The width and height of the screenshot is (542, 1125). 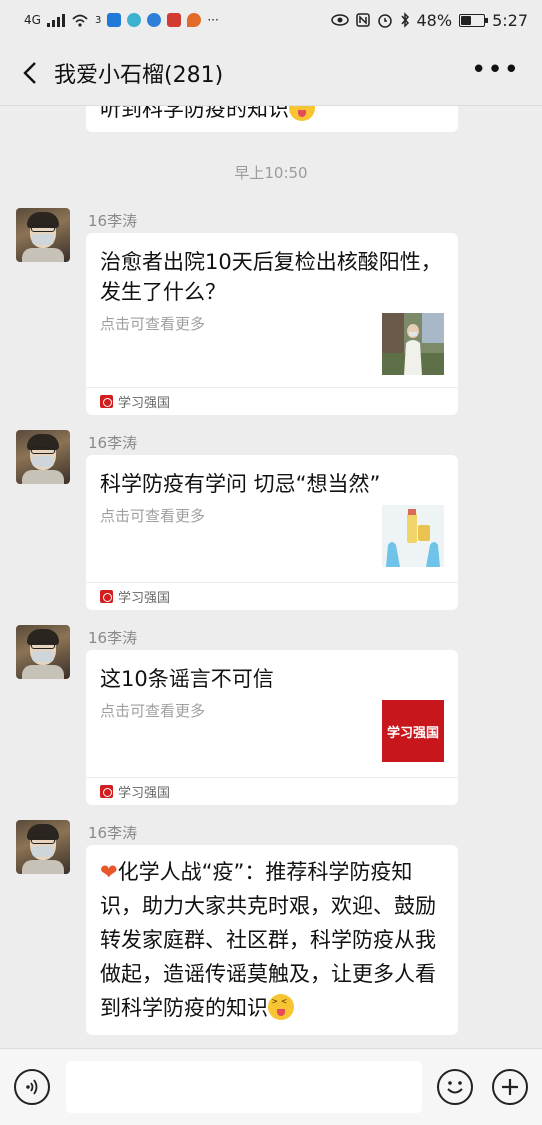 What do you see at coordinates (244, 1087) in the screenshot?
I see `message-input` at bounding box center [244, 1087].